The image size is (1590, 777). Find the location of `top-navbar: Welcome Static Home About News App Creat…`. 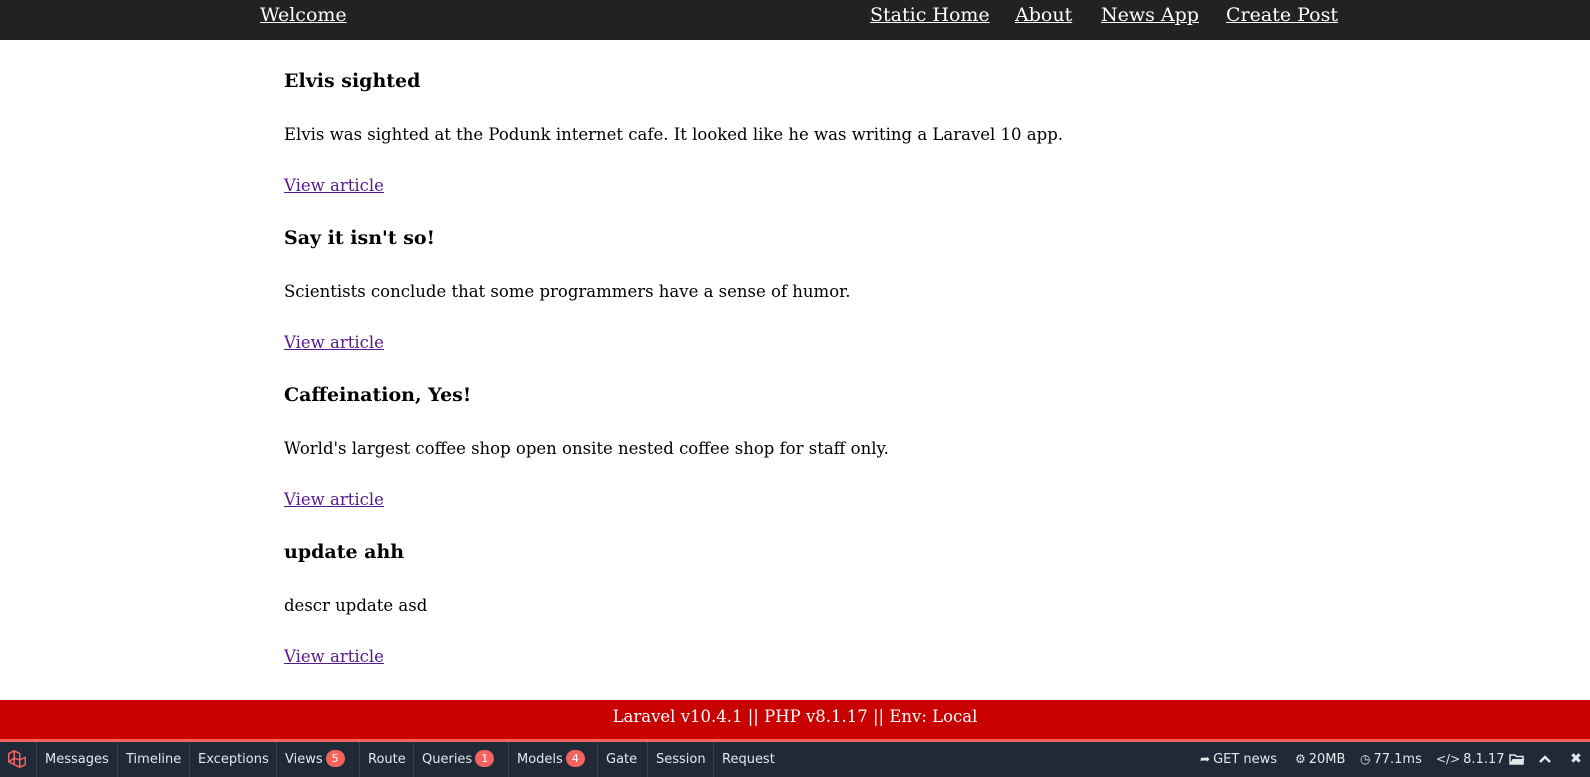

top-navbar: Welcome Static Home About News App Creat… is located at coordinates (795, 20).